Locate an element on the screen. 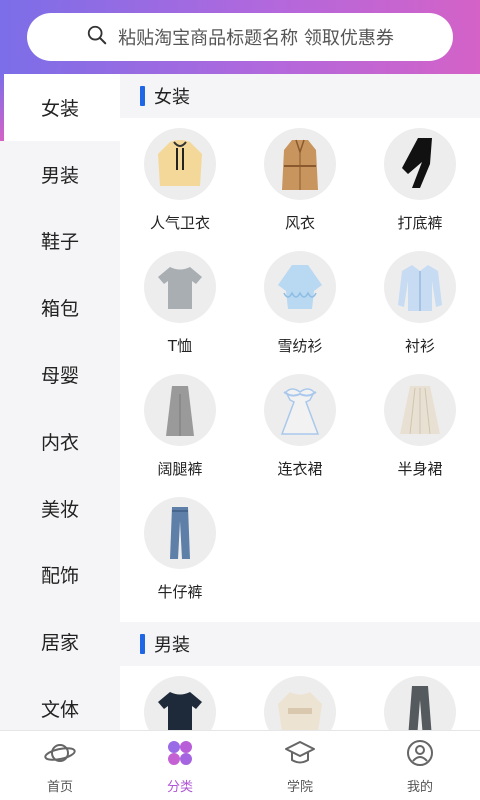 This screenshot has width=480, height=800. category-item: 连衣裙 is located at coordinates (300, 433).